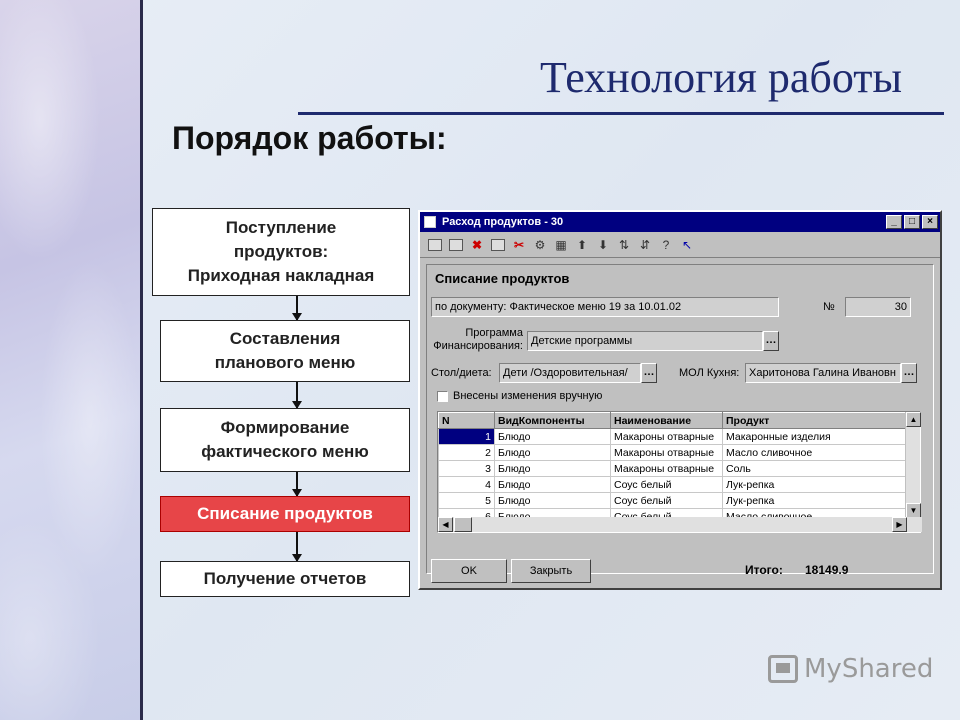  I want to click on brand-name: MyShared, so click(869, 669).